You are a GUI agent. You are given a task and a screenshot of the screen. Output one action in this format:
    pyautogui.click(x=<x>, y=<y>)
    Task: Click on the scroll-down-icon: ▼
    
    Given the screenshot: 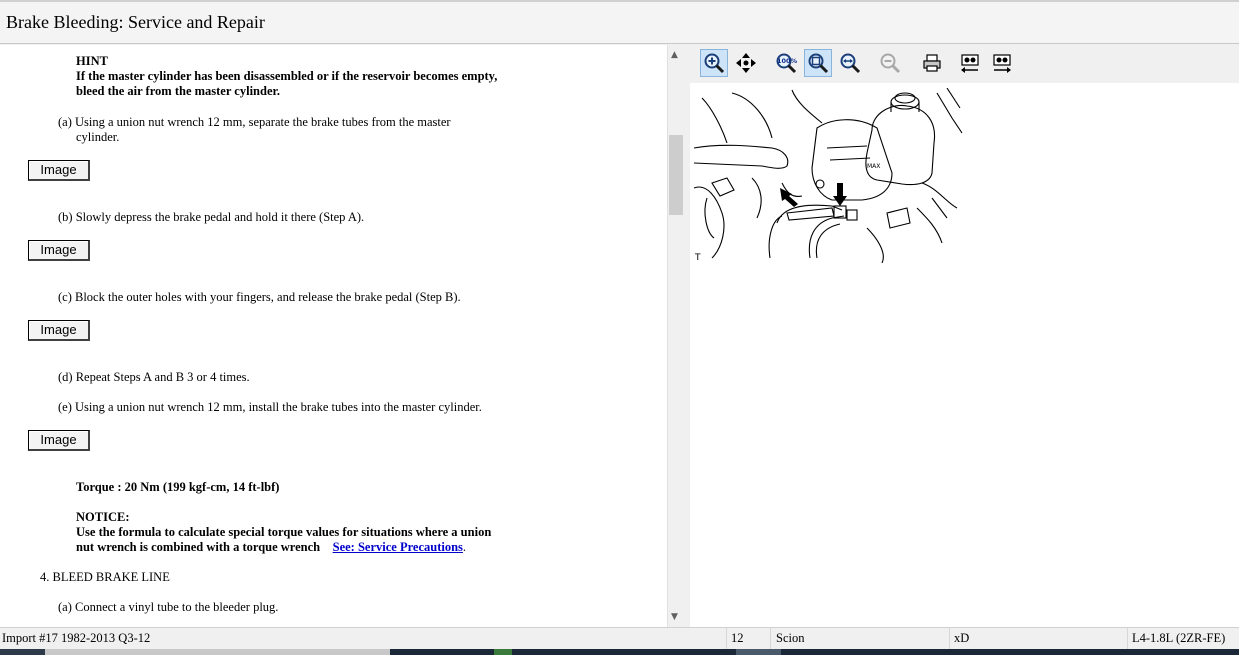 What is the action you would take?
    pyautogui.click(x=674, y=617)
    